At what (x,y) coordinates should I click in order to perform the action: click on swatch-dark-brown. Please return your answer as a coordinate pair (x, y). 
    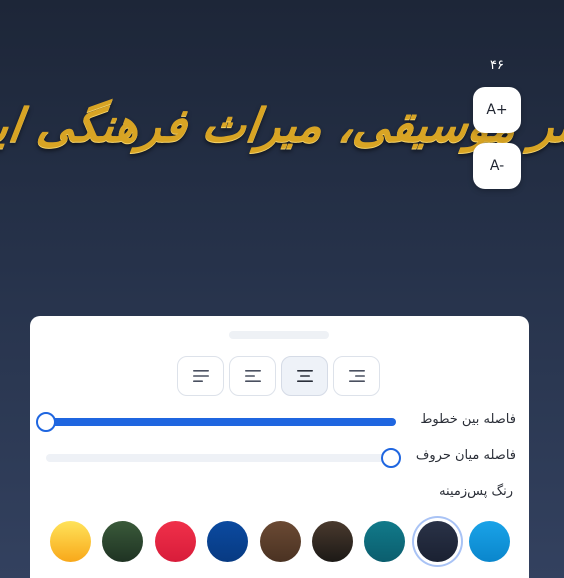
    Looking at the image, I should click on (332, 541).